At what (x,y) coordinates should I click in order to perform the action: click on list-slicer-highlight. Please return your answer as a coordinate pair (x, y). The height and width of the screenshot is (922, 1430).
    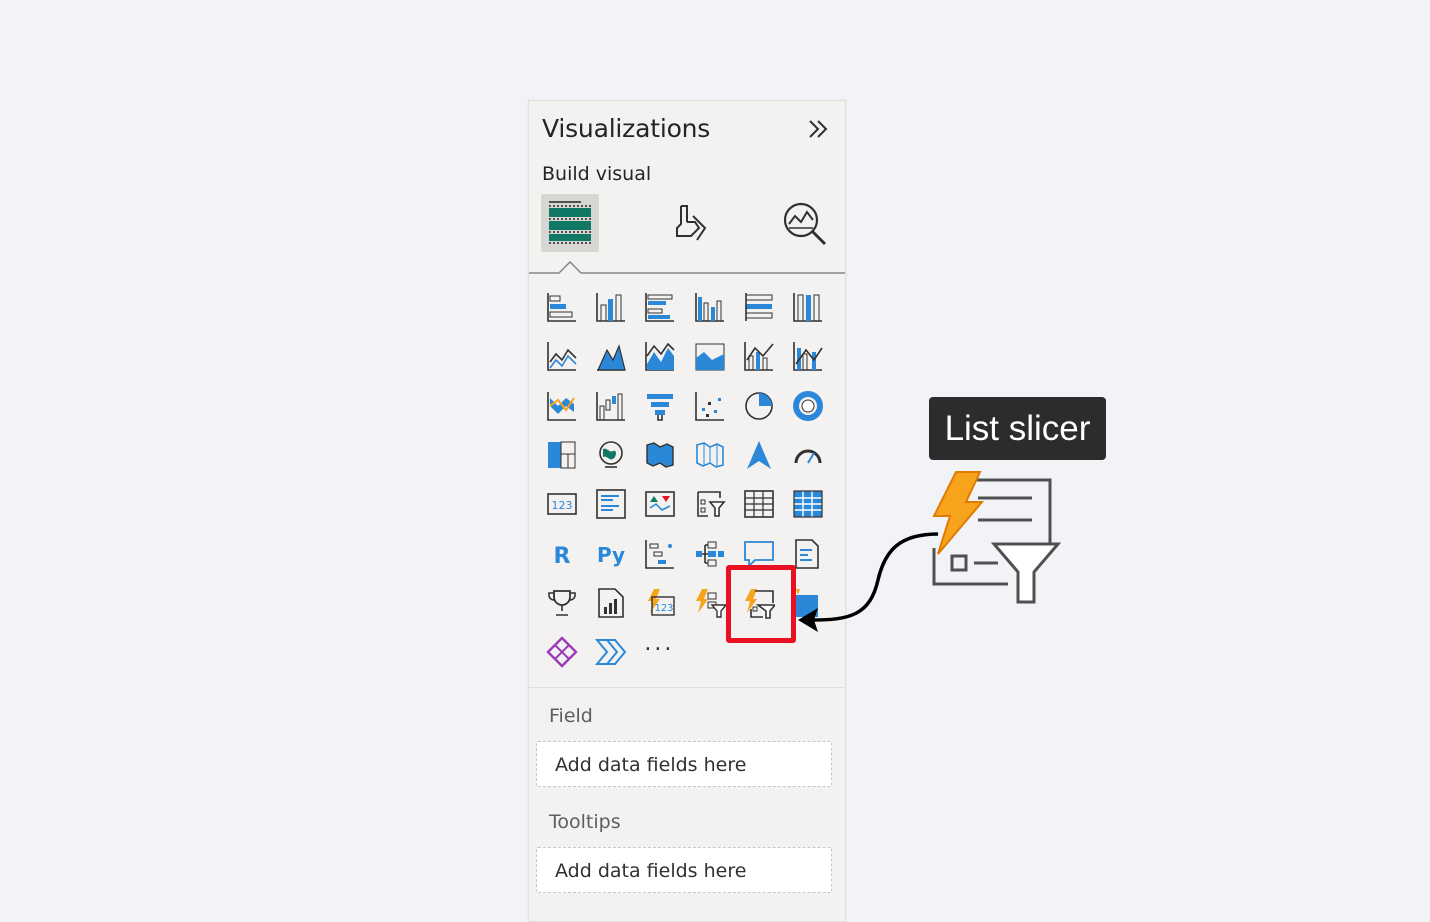
    Looking at the image, I should click on (761, 604).